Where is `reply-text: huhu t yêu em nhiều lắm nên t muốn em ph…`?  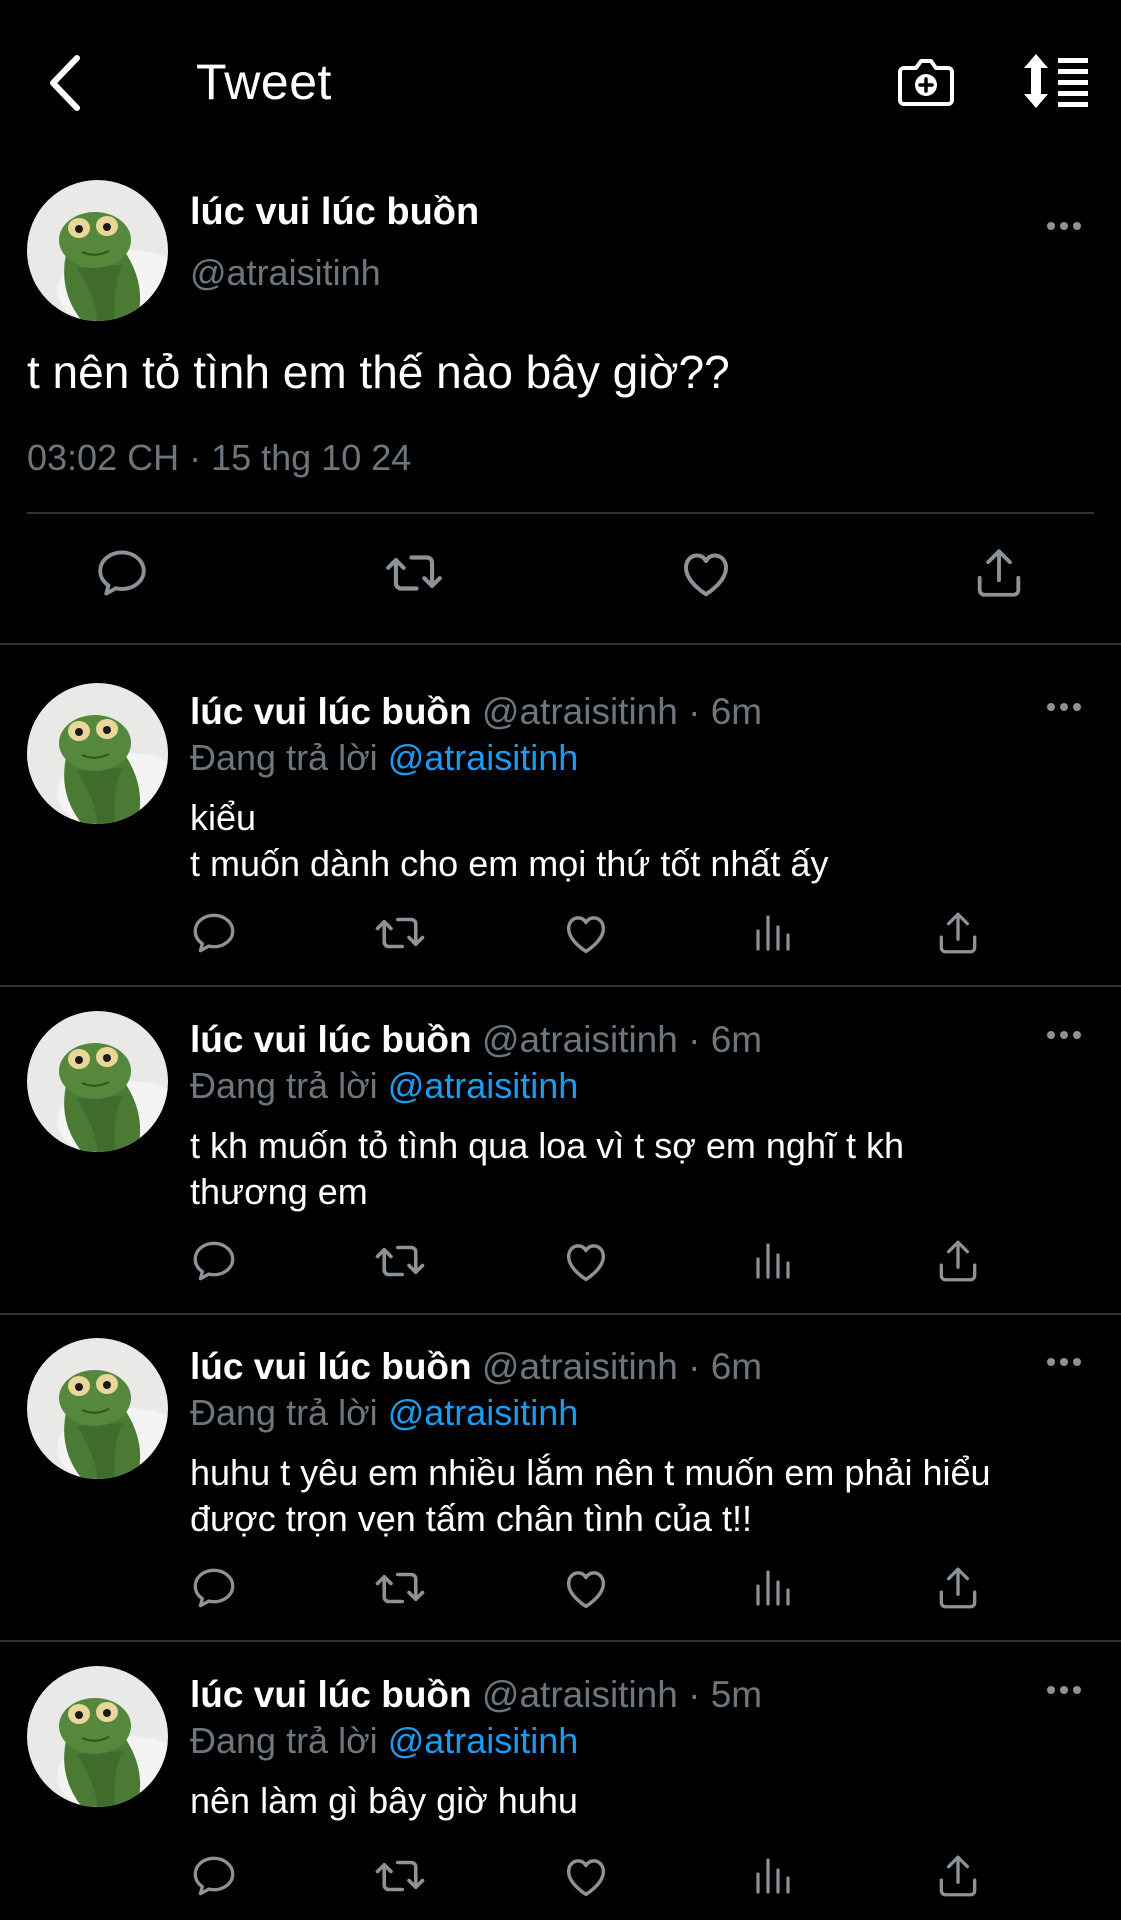 reply-text: huhu t yêu em nhiều lắm nên t muốn em ph… is located at coordinates (640, 1496).